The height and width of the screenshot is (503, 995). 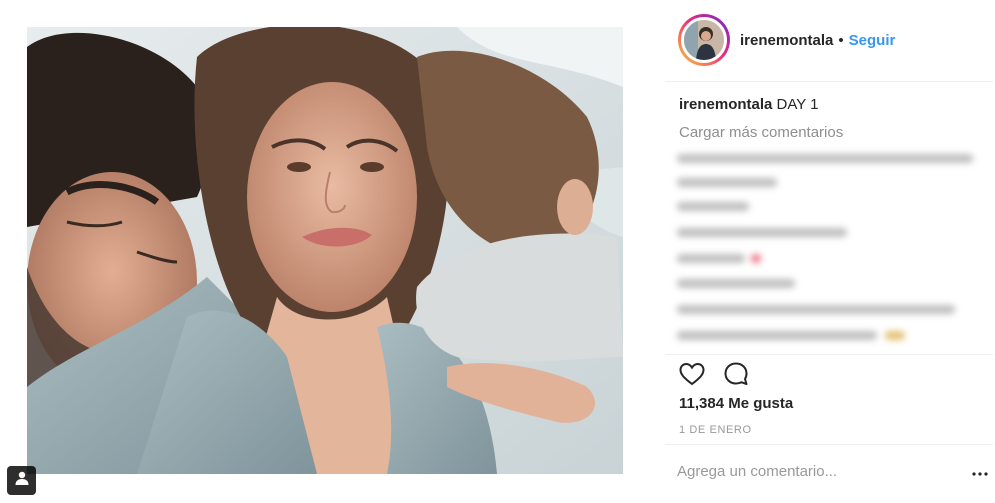 What do you see at coordinates (725, 104) in the screenshot?
I see `caption-username: irenemontala` at bounding box center [725, 104].